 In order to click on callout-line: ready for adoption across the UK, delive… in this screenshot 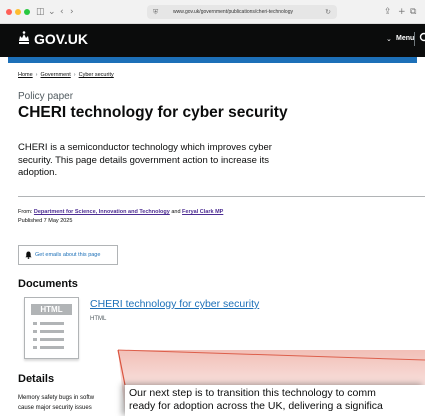, I will do `click(256, 406)`.